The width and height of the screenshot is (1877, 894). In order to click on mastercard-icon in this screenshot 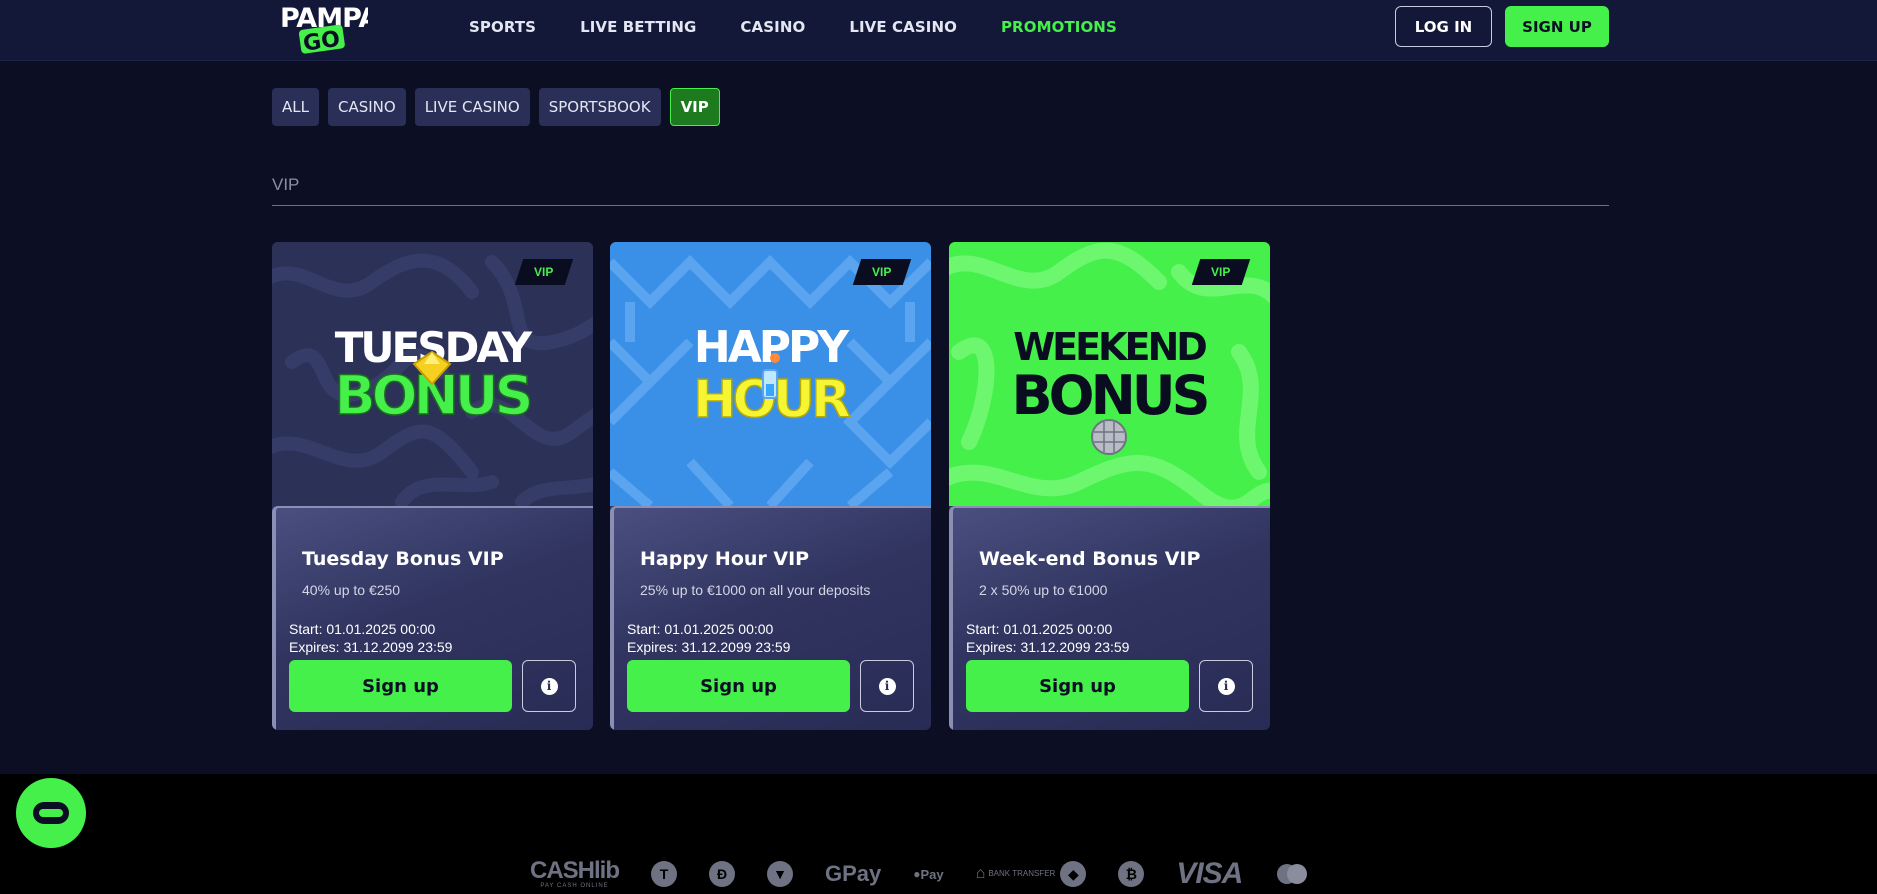, I will do `click(1292, 874)`.